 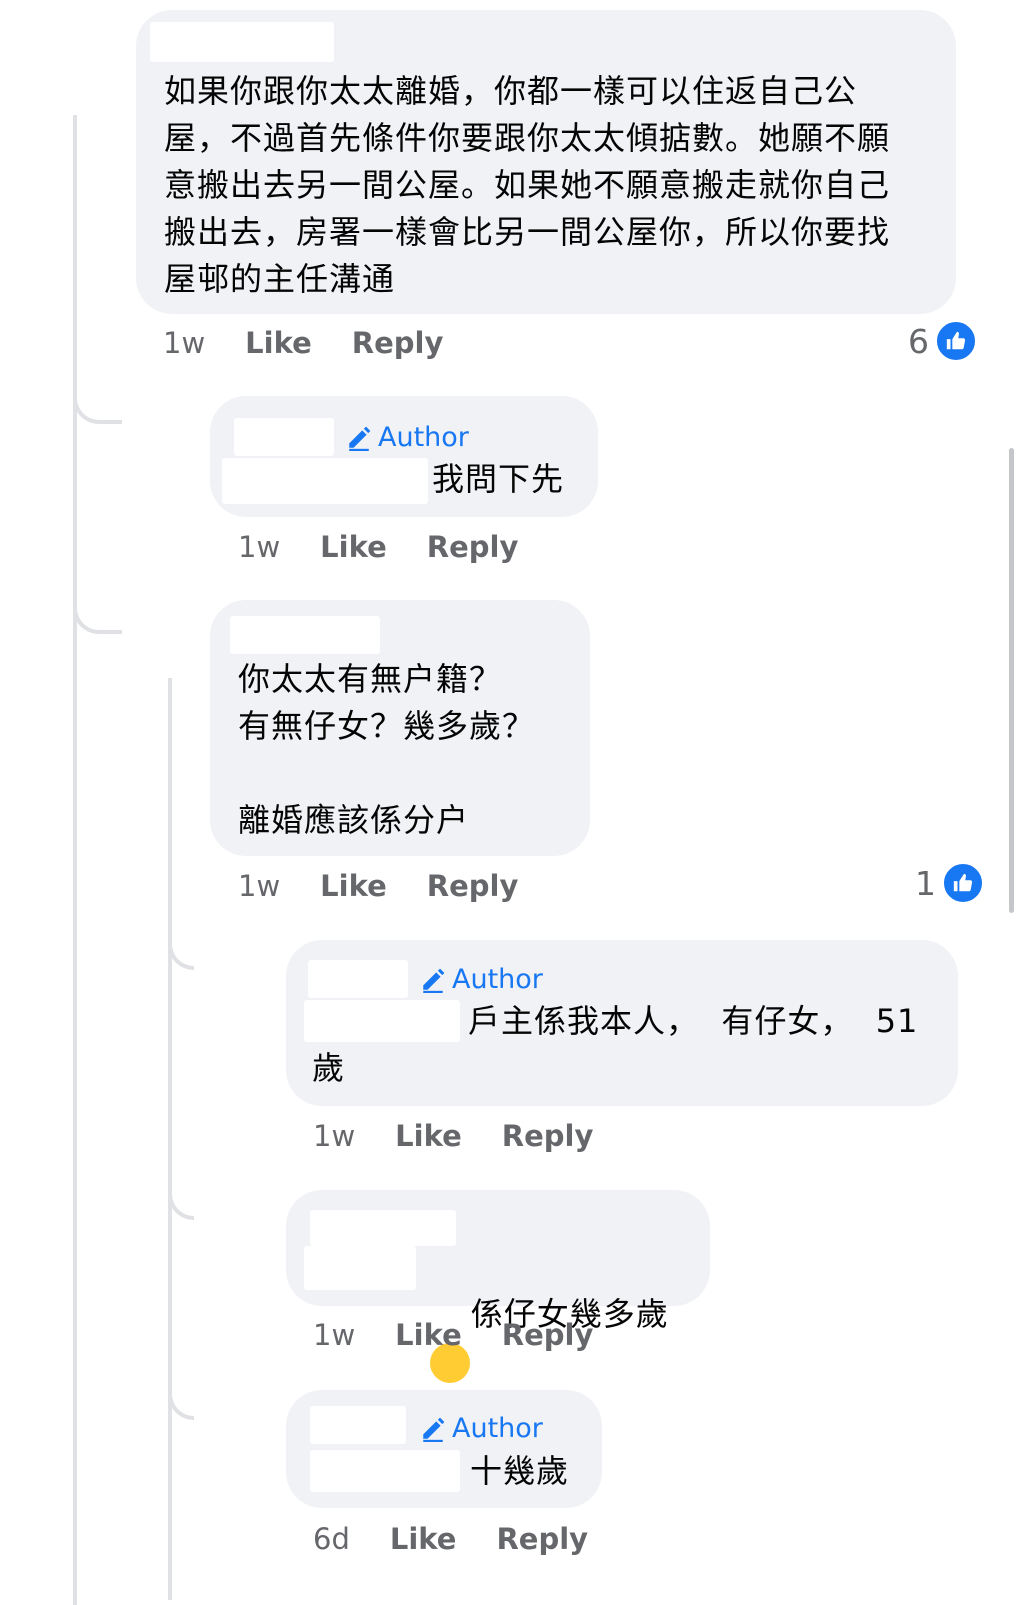 I want to click on reaction-count: 6, so click(x=942, y=341).